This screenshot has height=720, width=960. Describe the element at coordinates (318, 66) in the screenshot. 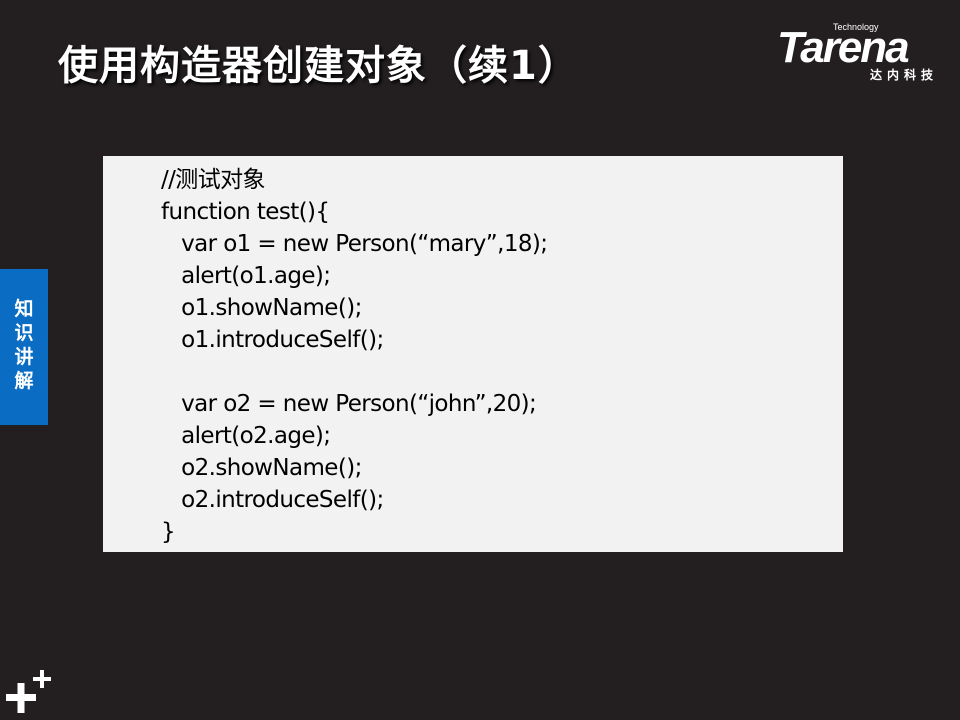

I see `slide-title: 使用构造器创建对象（续1）` at that location.